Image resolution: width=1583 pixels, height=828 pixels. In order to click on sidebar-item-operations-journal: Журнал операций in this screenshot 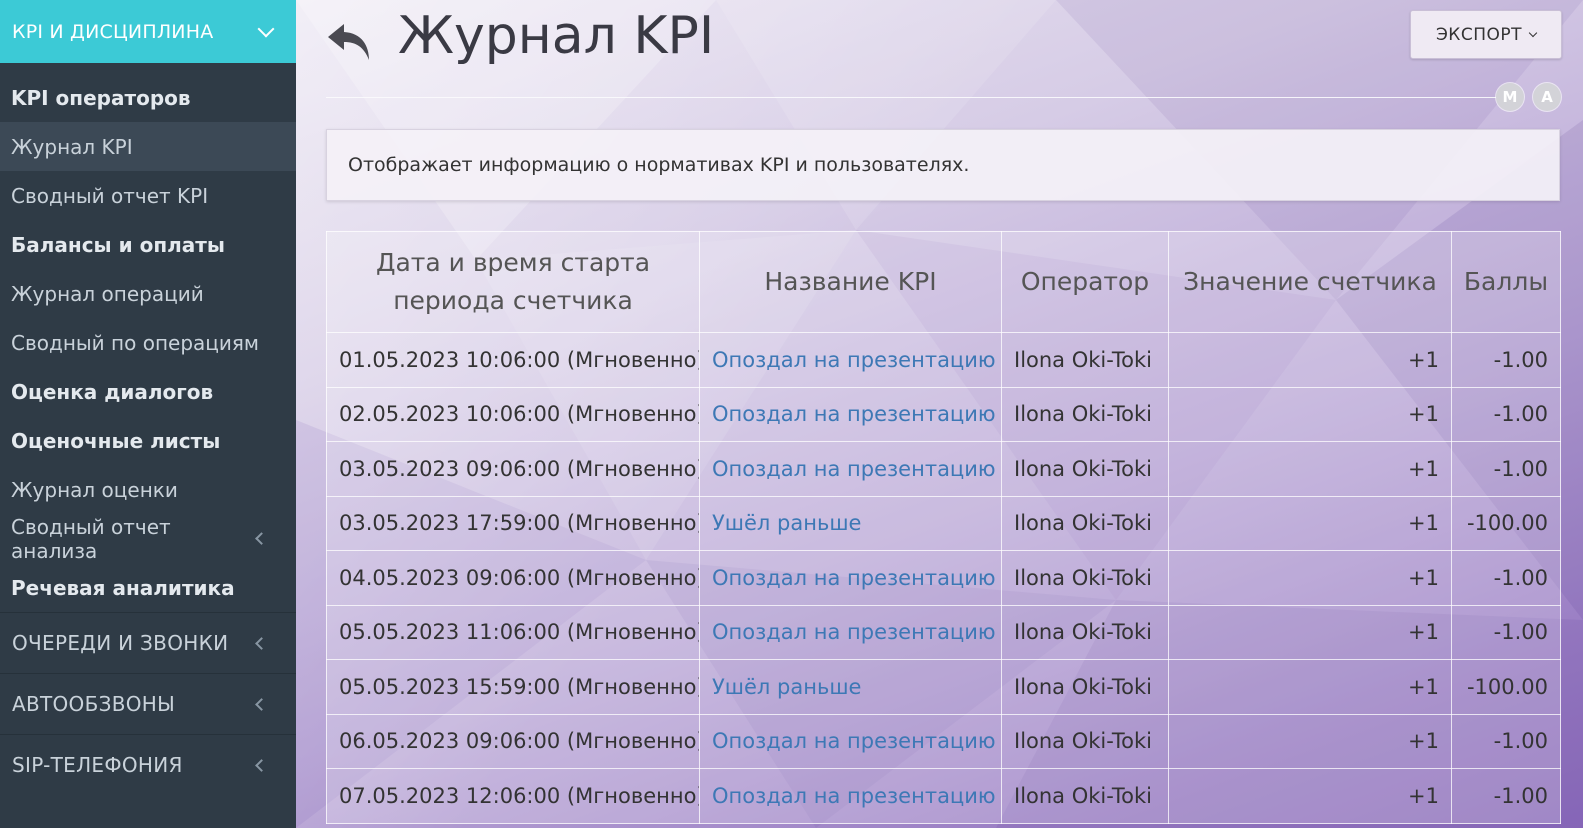, I will do `click(148, 293)`.